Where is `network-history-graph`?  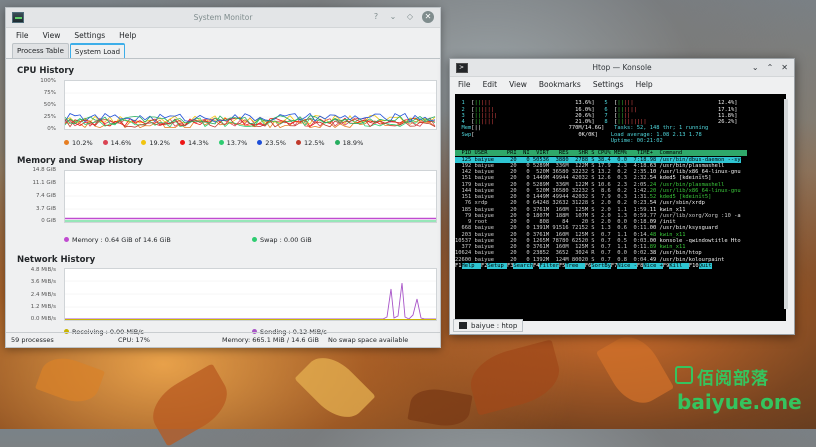
network-history-graph is located at coordinates (250, 294).